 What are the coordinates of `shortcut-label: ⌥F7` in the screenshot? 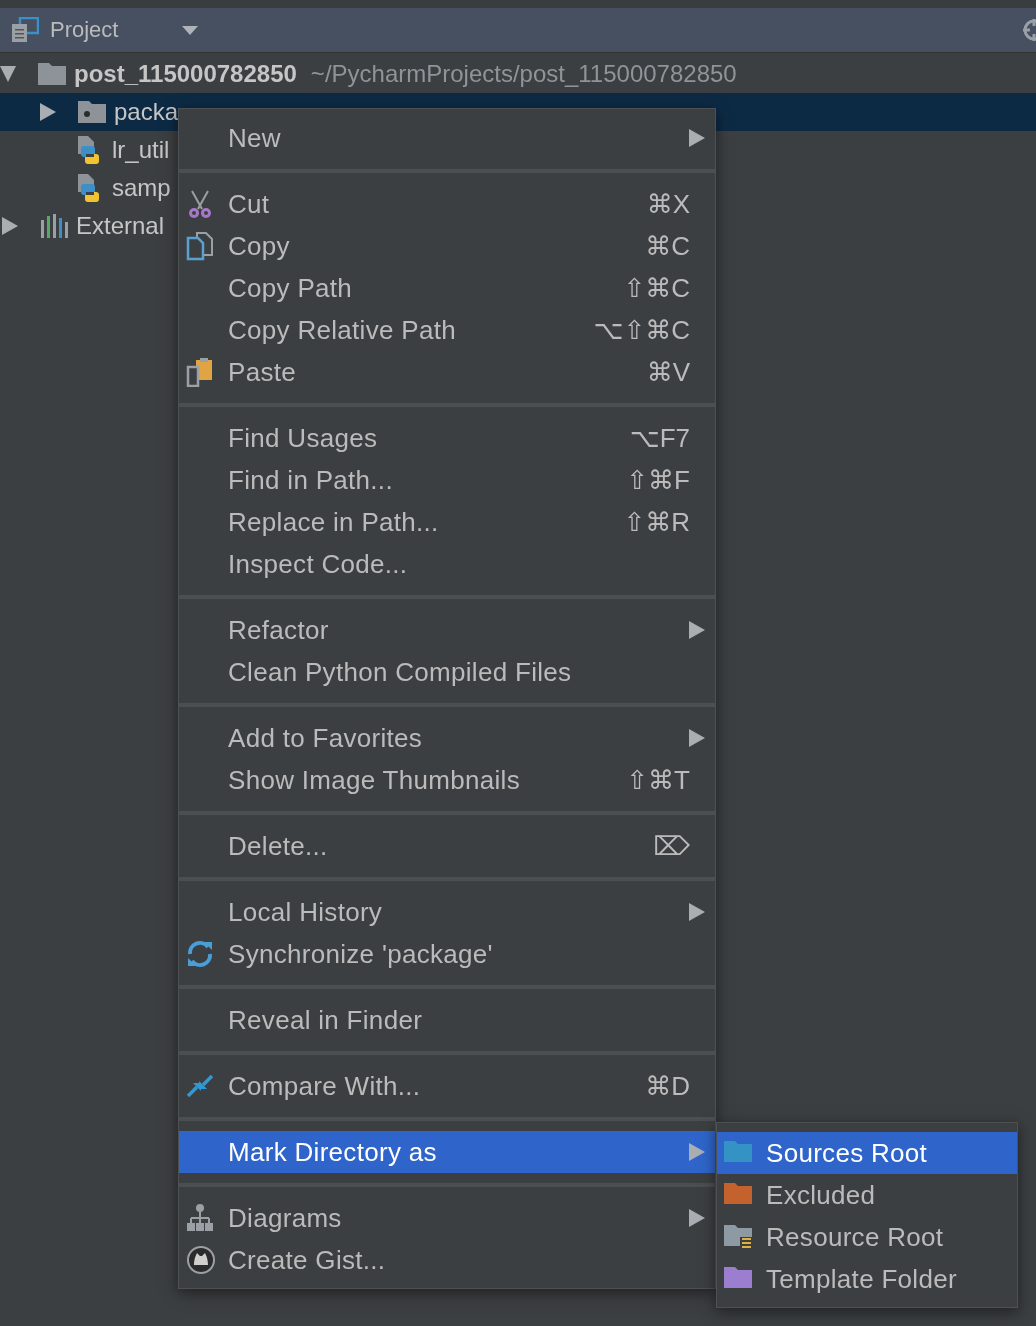 It's located at (659, 438).